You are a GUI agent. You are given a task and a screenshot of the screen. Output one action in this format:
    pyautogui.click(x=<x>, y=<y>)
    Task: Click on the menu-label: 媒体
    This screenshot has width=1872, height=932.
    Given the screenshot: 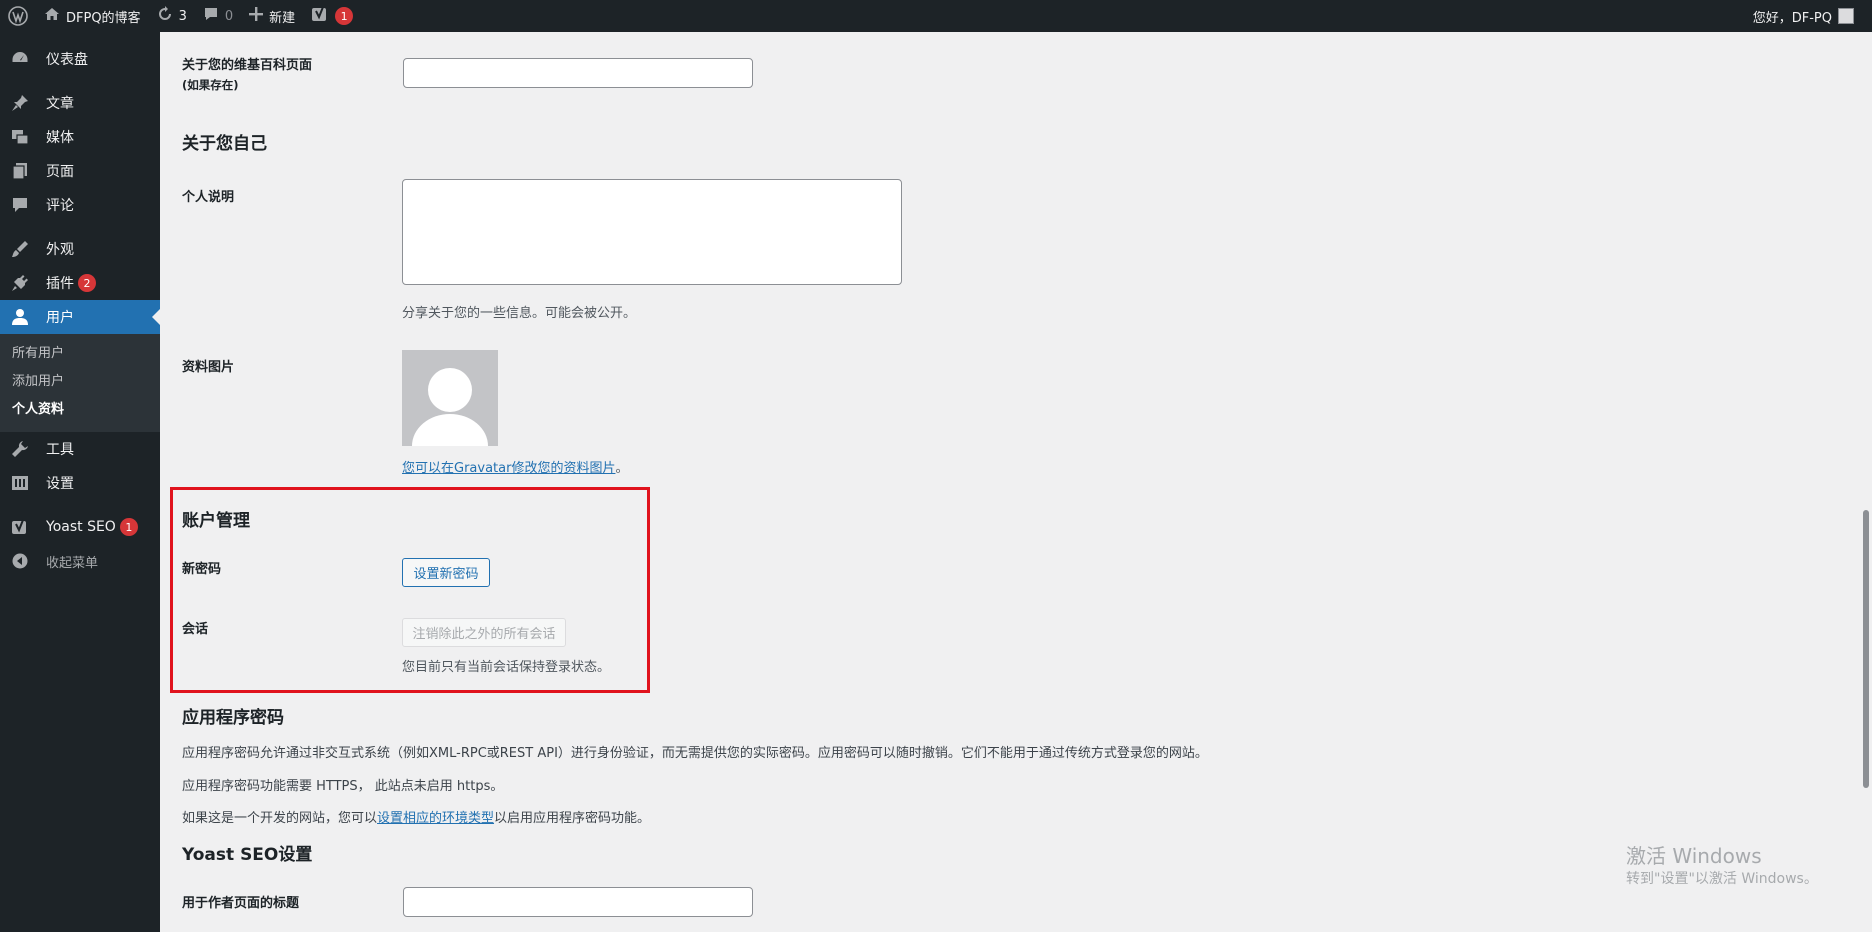 What is the action you would take?
    pyautogui.click(x=60, y=138)
    